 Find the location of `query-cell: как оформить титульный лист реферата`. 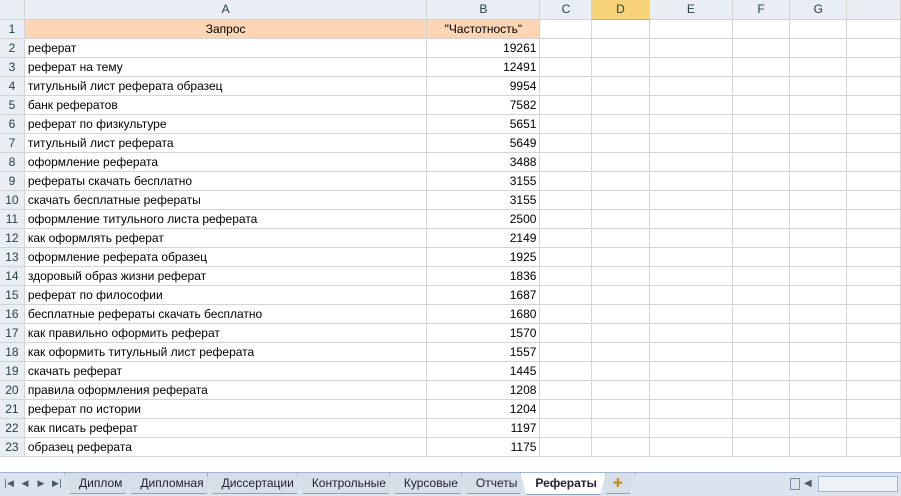

query-cell: как оформить титульный лист реферата is located at coordinates (226, 352).